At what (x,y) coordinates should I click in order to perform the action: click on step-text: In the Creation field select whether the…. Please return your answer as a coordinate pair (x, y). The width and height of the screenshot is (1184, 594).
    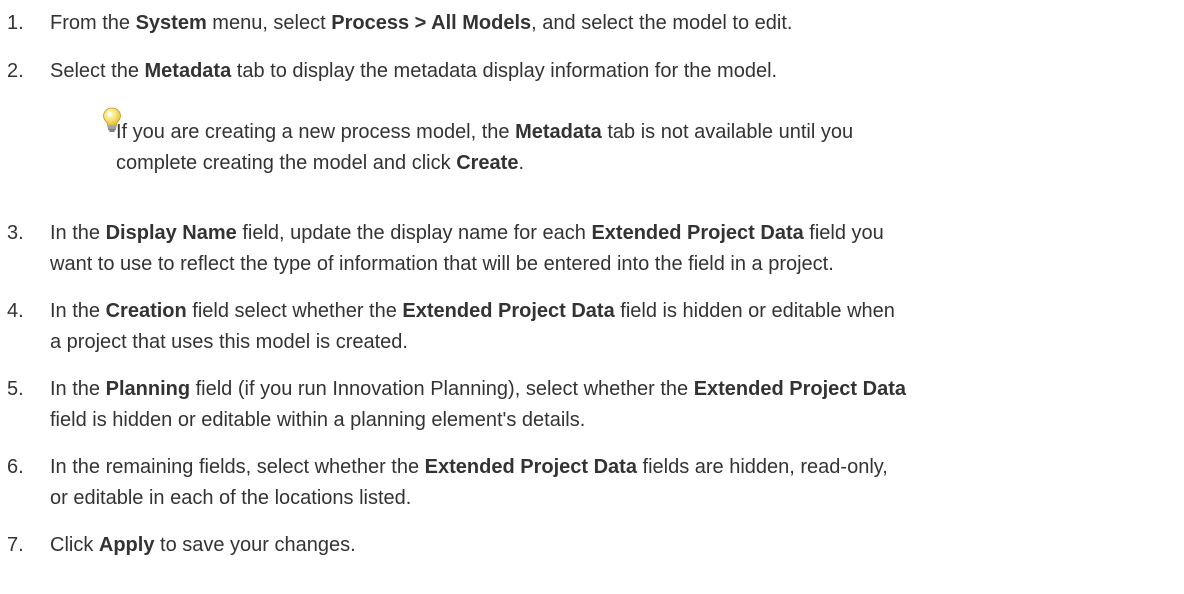
    Looking at the image, I should click on (472, 326).